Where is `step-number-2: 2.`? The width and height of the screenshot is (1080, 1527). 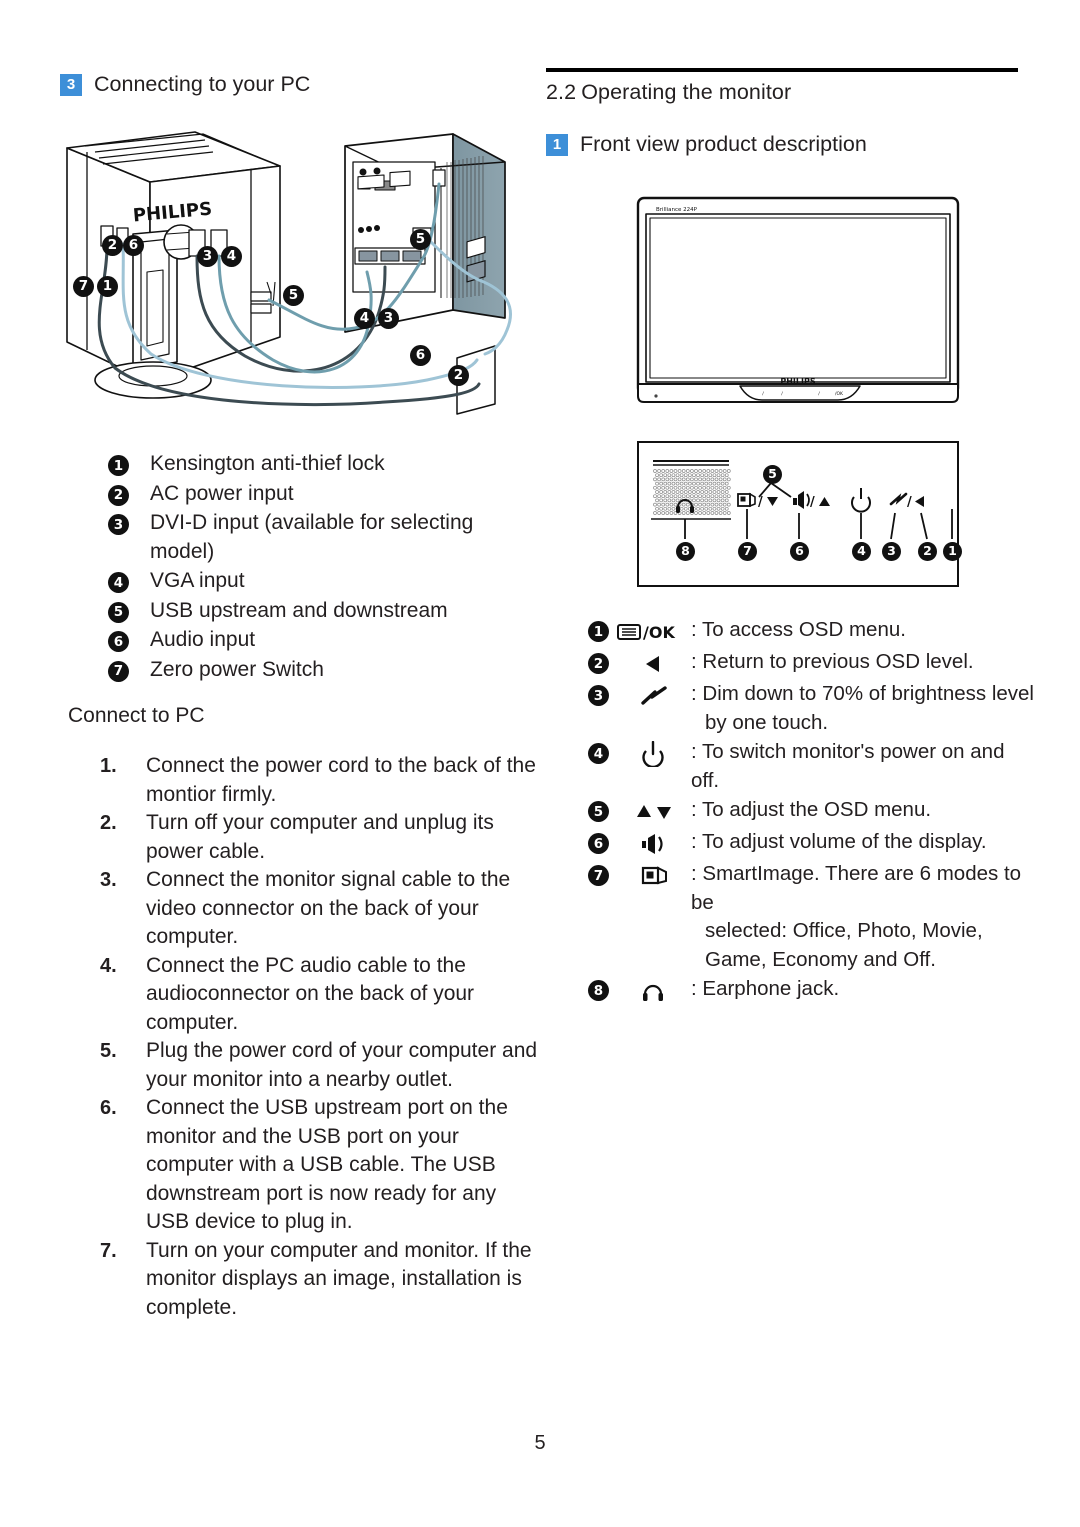 step-number-2: 2. is located at coordinates (108, 823).